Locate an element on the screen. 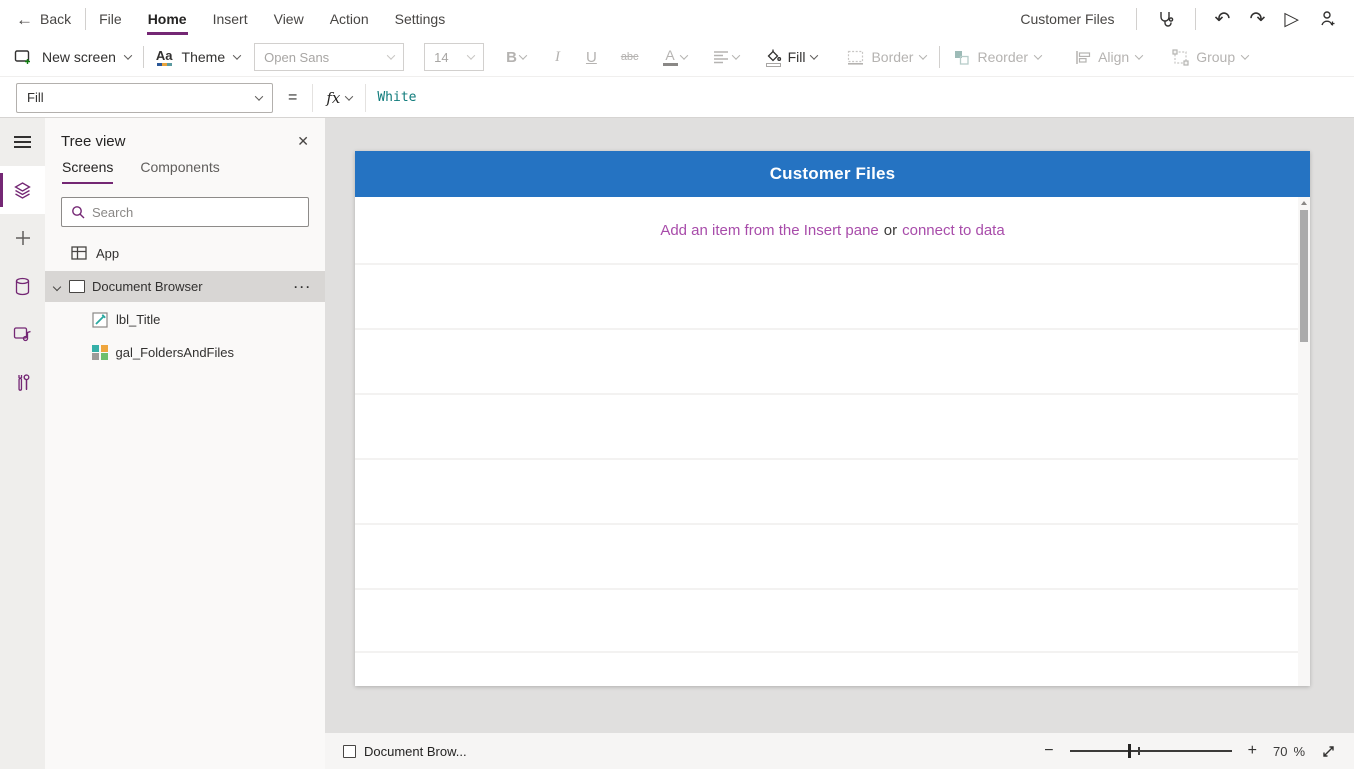  border-button: Border is located at coordinates (887, 57).